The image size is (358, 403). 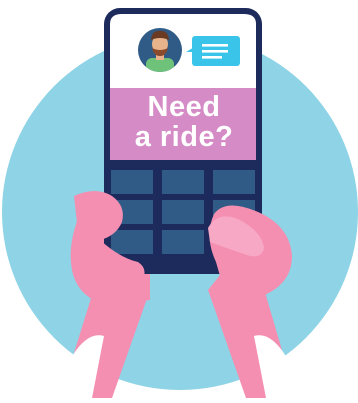 I want to click on headline: Need a ride?, so click(x=184, y=122).